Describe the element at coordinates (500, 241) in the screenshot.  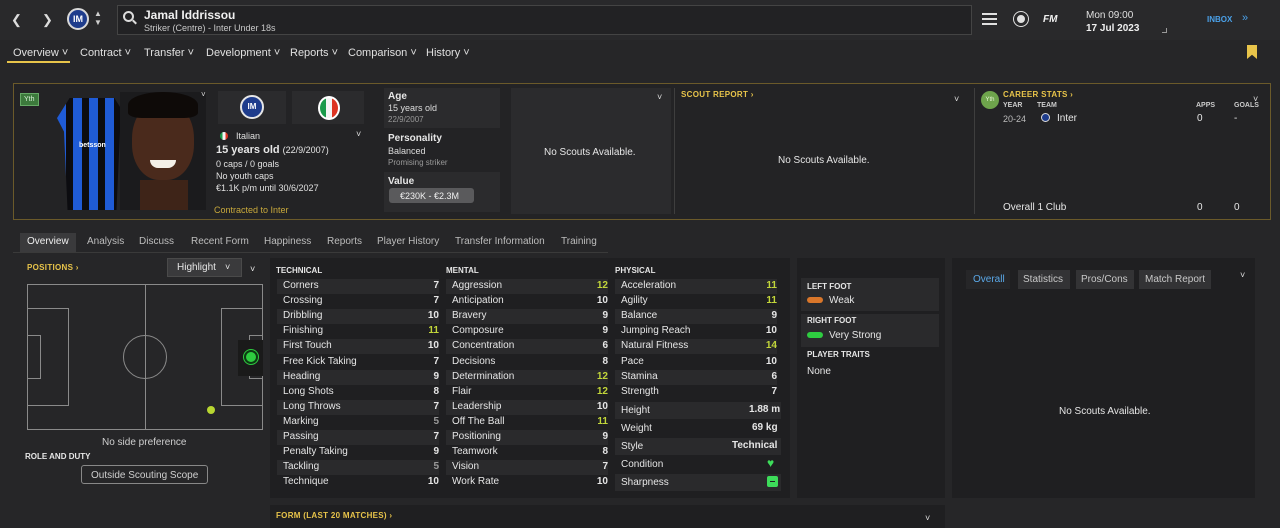
I see `subtab-transfer-information: Transfer Information` at that location.